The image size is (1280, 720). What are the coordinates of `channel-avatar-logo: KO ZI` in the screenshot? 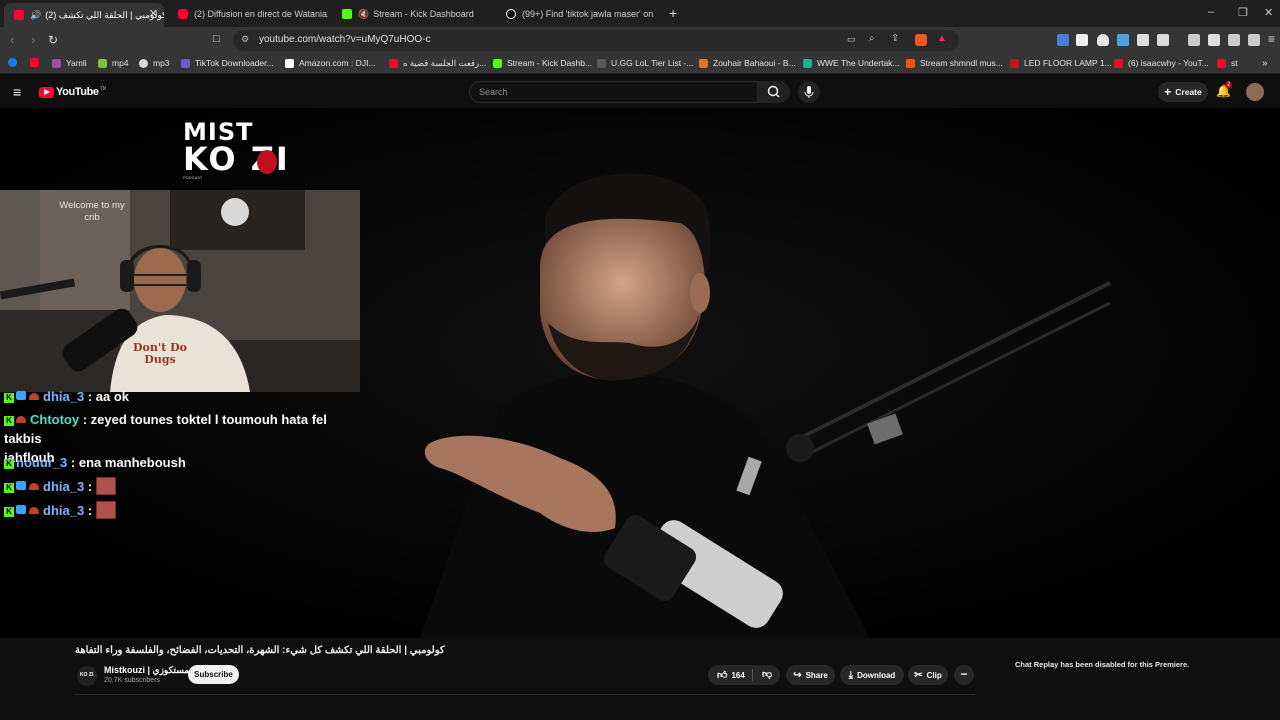 It's located at (87, 675).